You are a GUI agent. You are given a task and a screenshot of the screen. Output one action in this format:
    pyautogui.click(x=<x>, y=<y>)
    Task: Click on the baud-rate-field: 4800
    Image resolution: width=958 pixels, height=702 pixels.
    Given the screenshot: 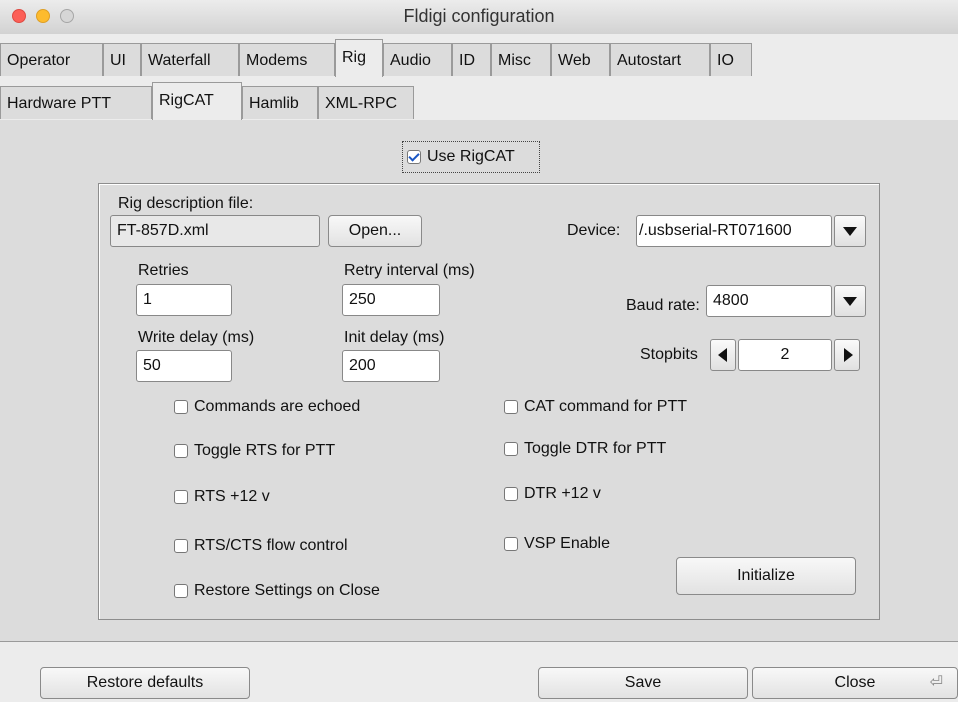 What is the action you would take?
    pyautogui.click(x=769, y=301)
    